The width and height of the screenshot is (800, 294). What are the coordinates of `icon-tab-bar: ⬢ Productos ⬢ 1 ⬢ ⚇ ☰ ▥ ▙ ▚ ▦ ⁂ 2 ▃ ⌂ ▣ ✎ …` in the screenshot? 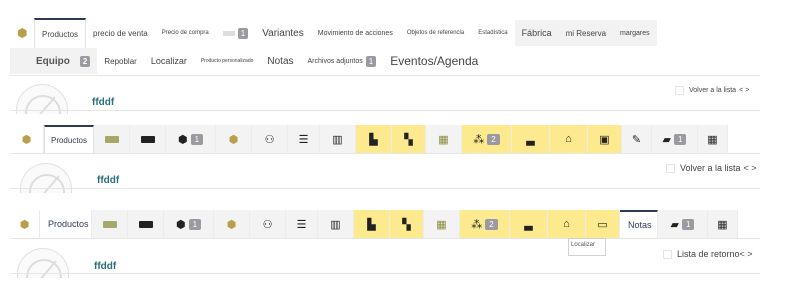 It's located at (369, 139).